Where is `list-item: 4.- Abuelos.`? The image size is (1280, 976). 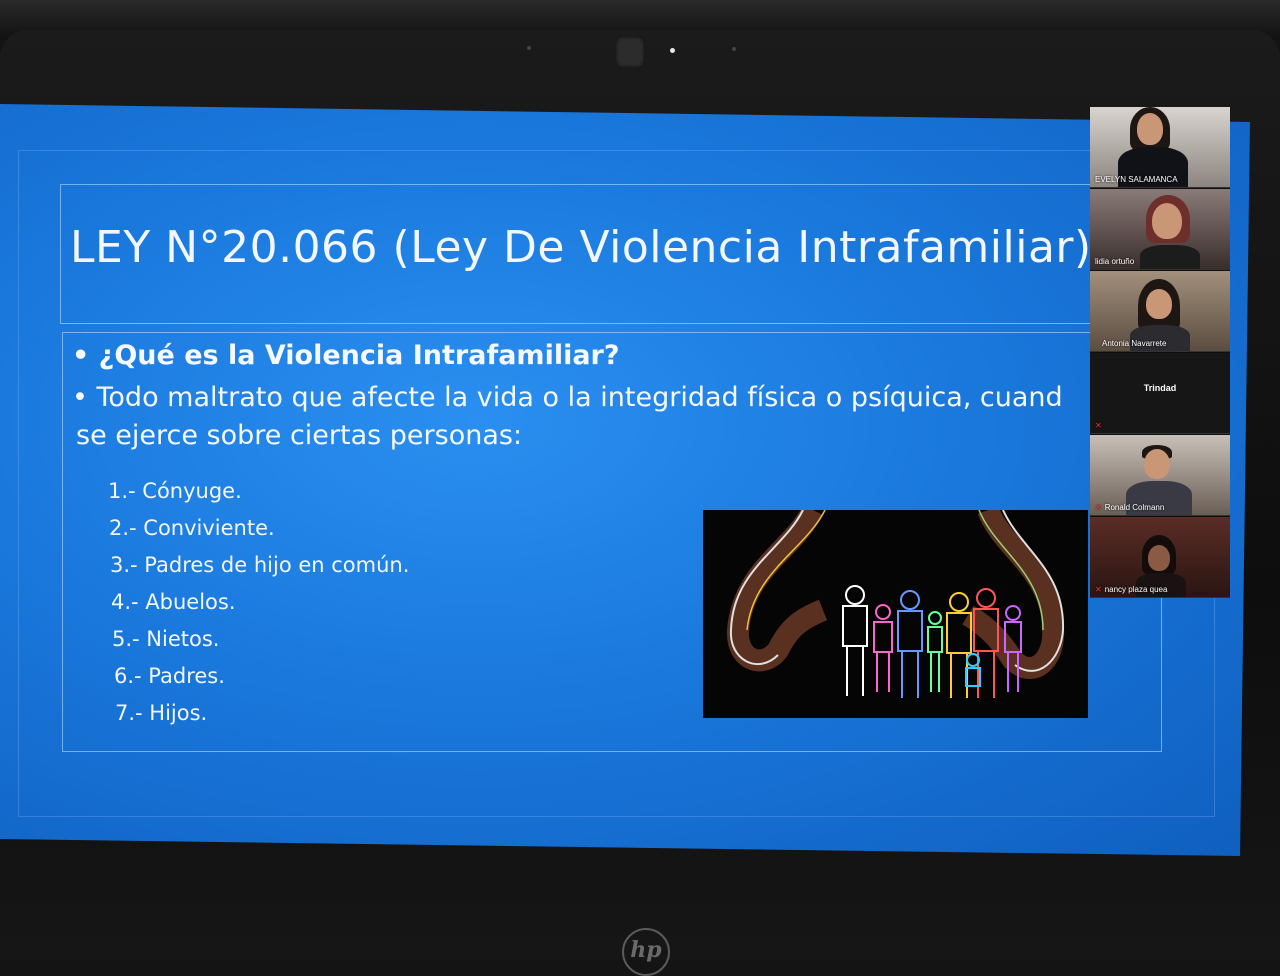 list-item: 4.- Abuelos. is located at coordinates (173, 602).